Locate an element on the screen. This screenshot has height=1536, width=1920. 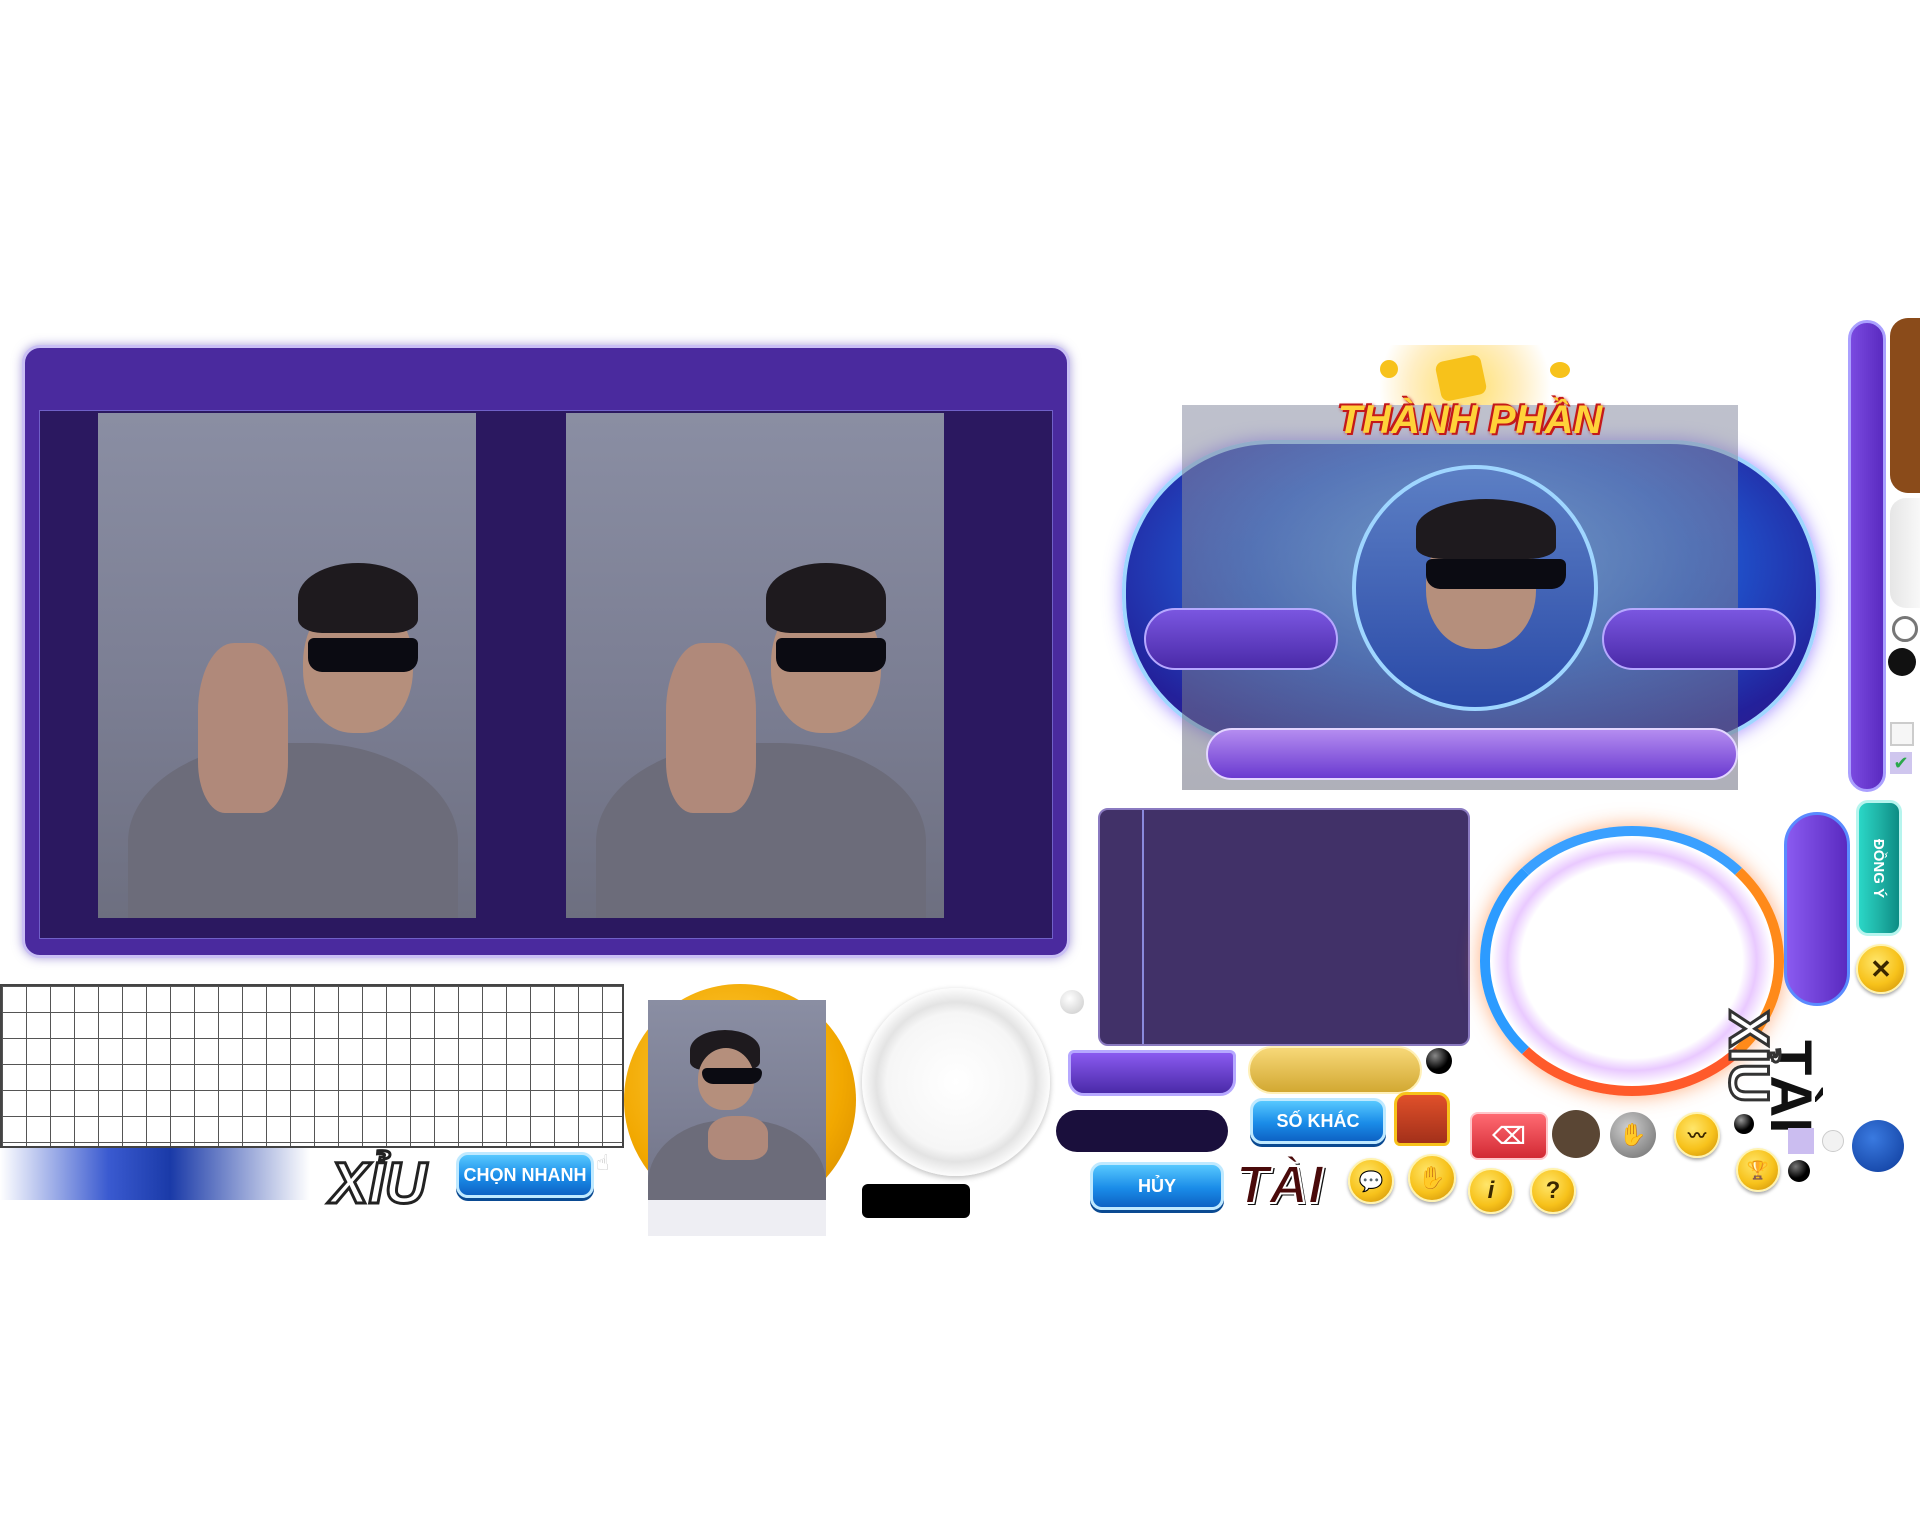
close-button: ✕ is located at coordinates (1881, 969).